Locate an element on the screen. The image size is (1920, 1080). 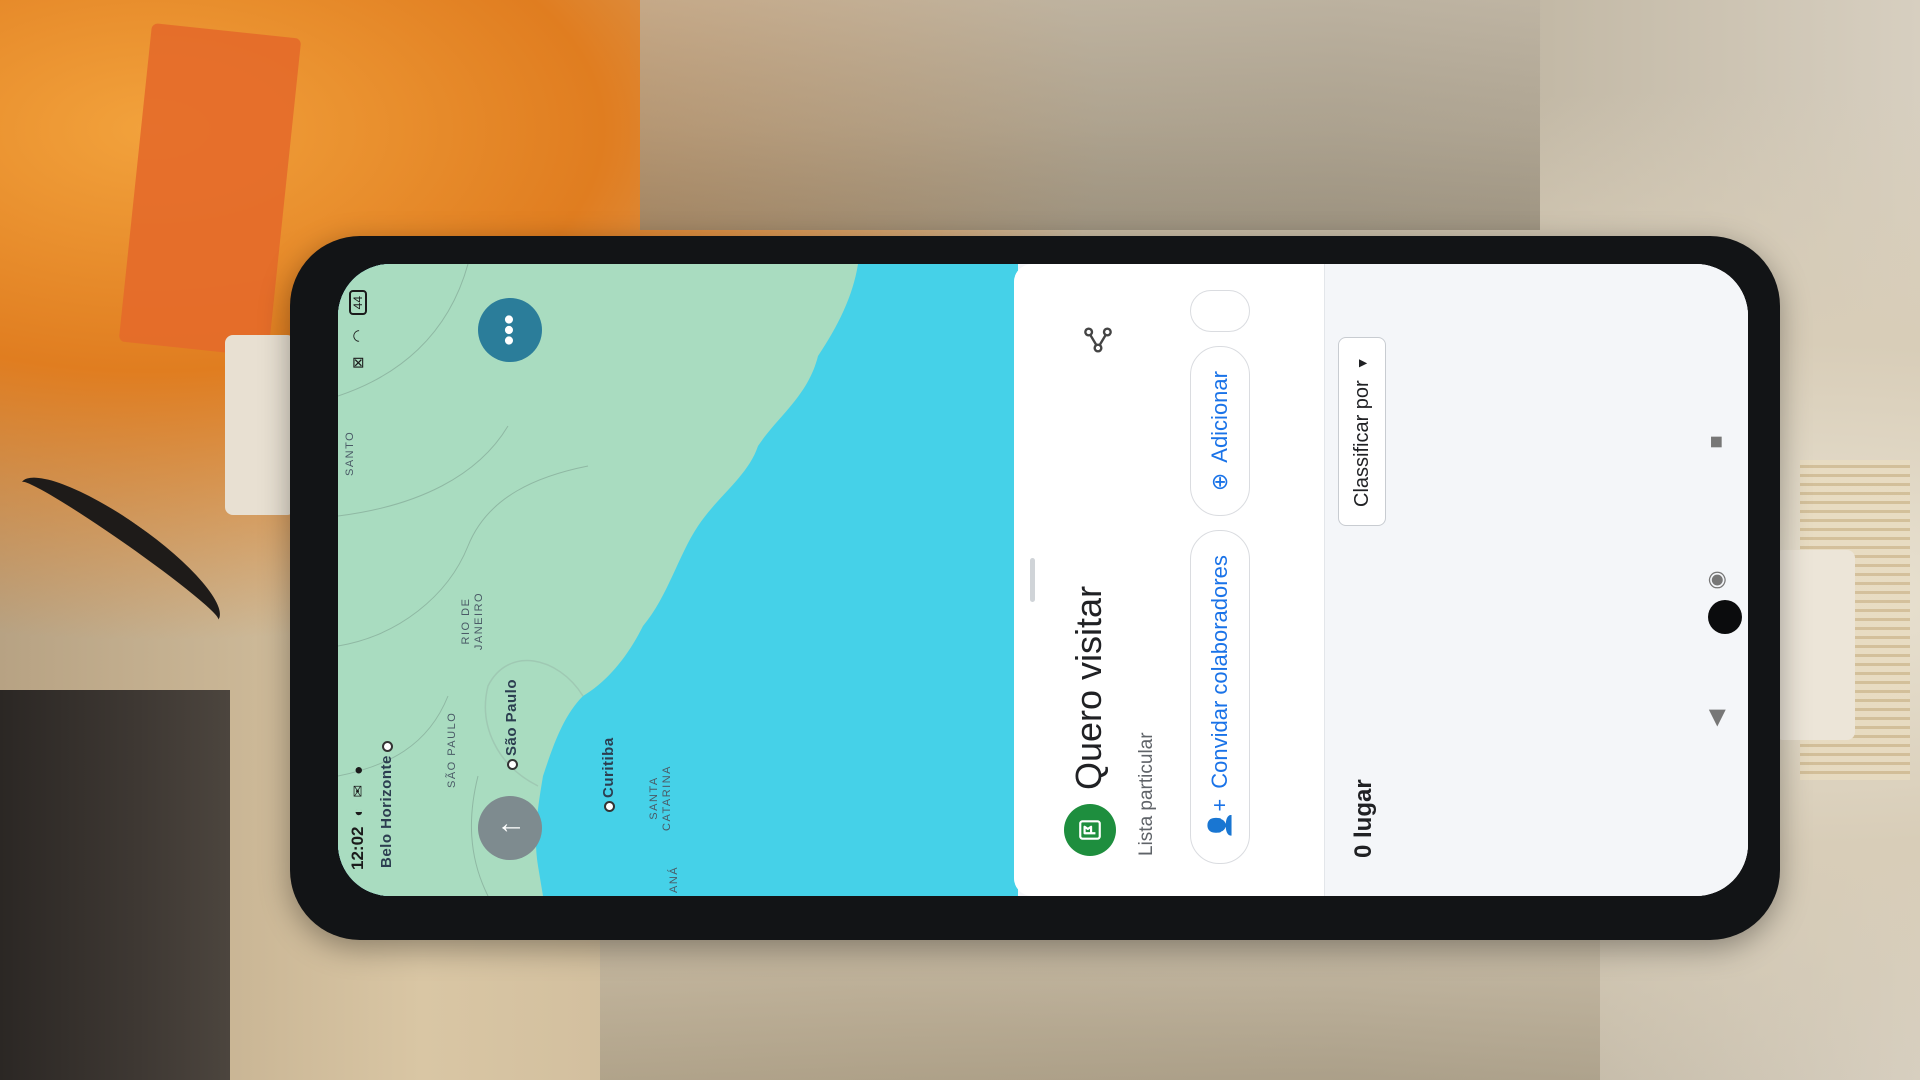
phone-holder-clamp-left is located at coordinates (260, 425).